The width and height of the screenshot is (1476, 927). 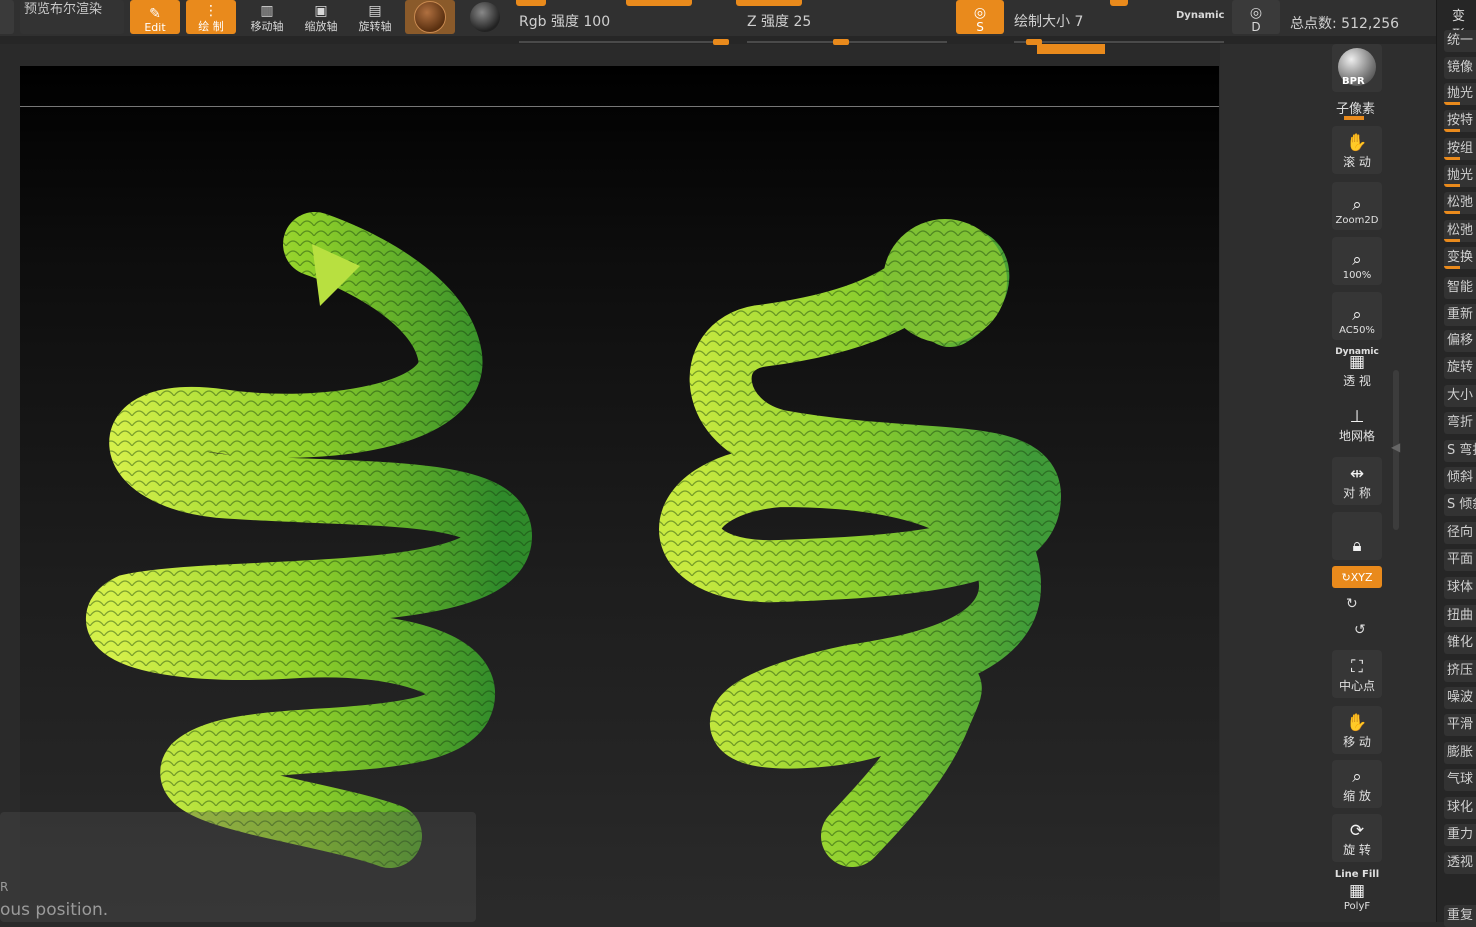 What do you see at coordinates (1119, 28) in the screenshot?
I see `draw-size-slider: 绘制大小 7` at bounding box center [1119, 28].